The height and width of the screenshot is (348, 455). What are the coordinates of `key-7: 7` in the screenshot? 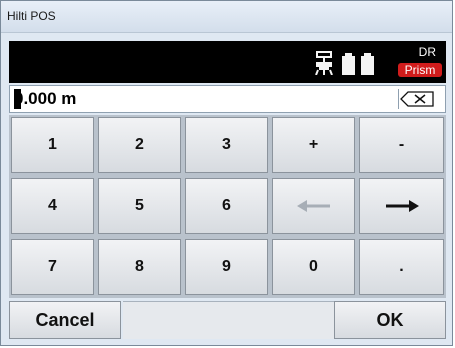 It's located at (52, 267).